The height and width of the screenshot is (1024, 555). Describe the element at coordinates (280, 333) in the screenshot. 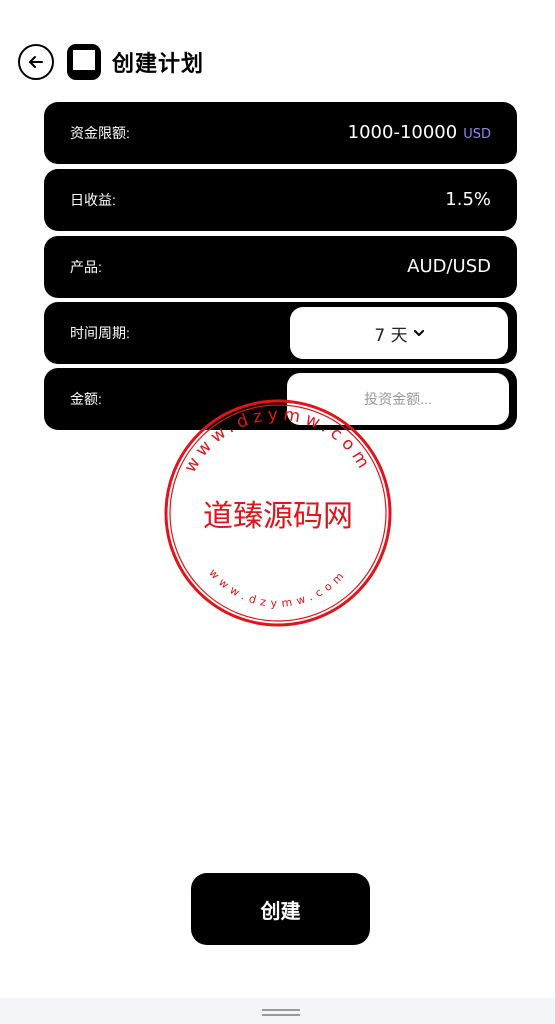

I see `period-row: 时间周期: 7 天` at that location.